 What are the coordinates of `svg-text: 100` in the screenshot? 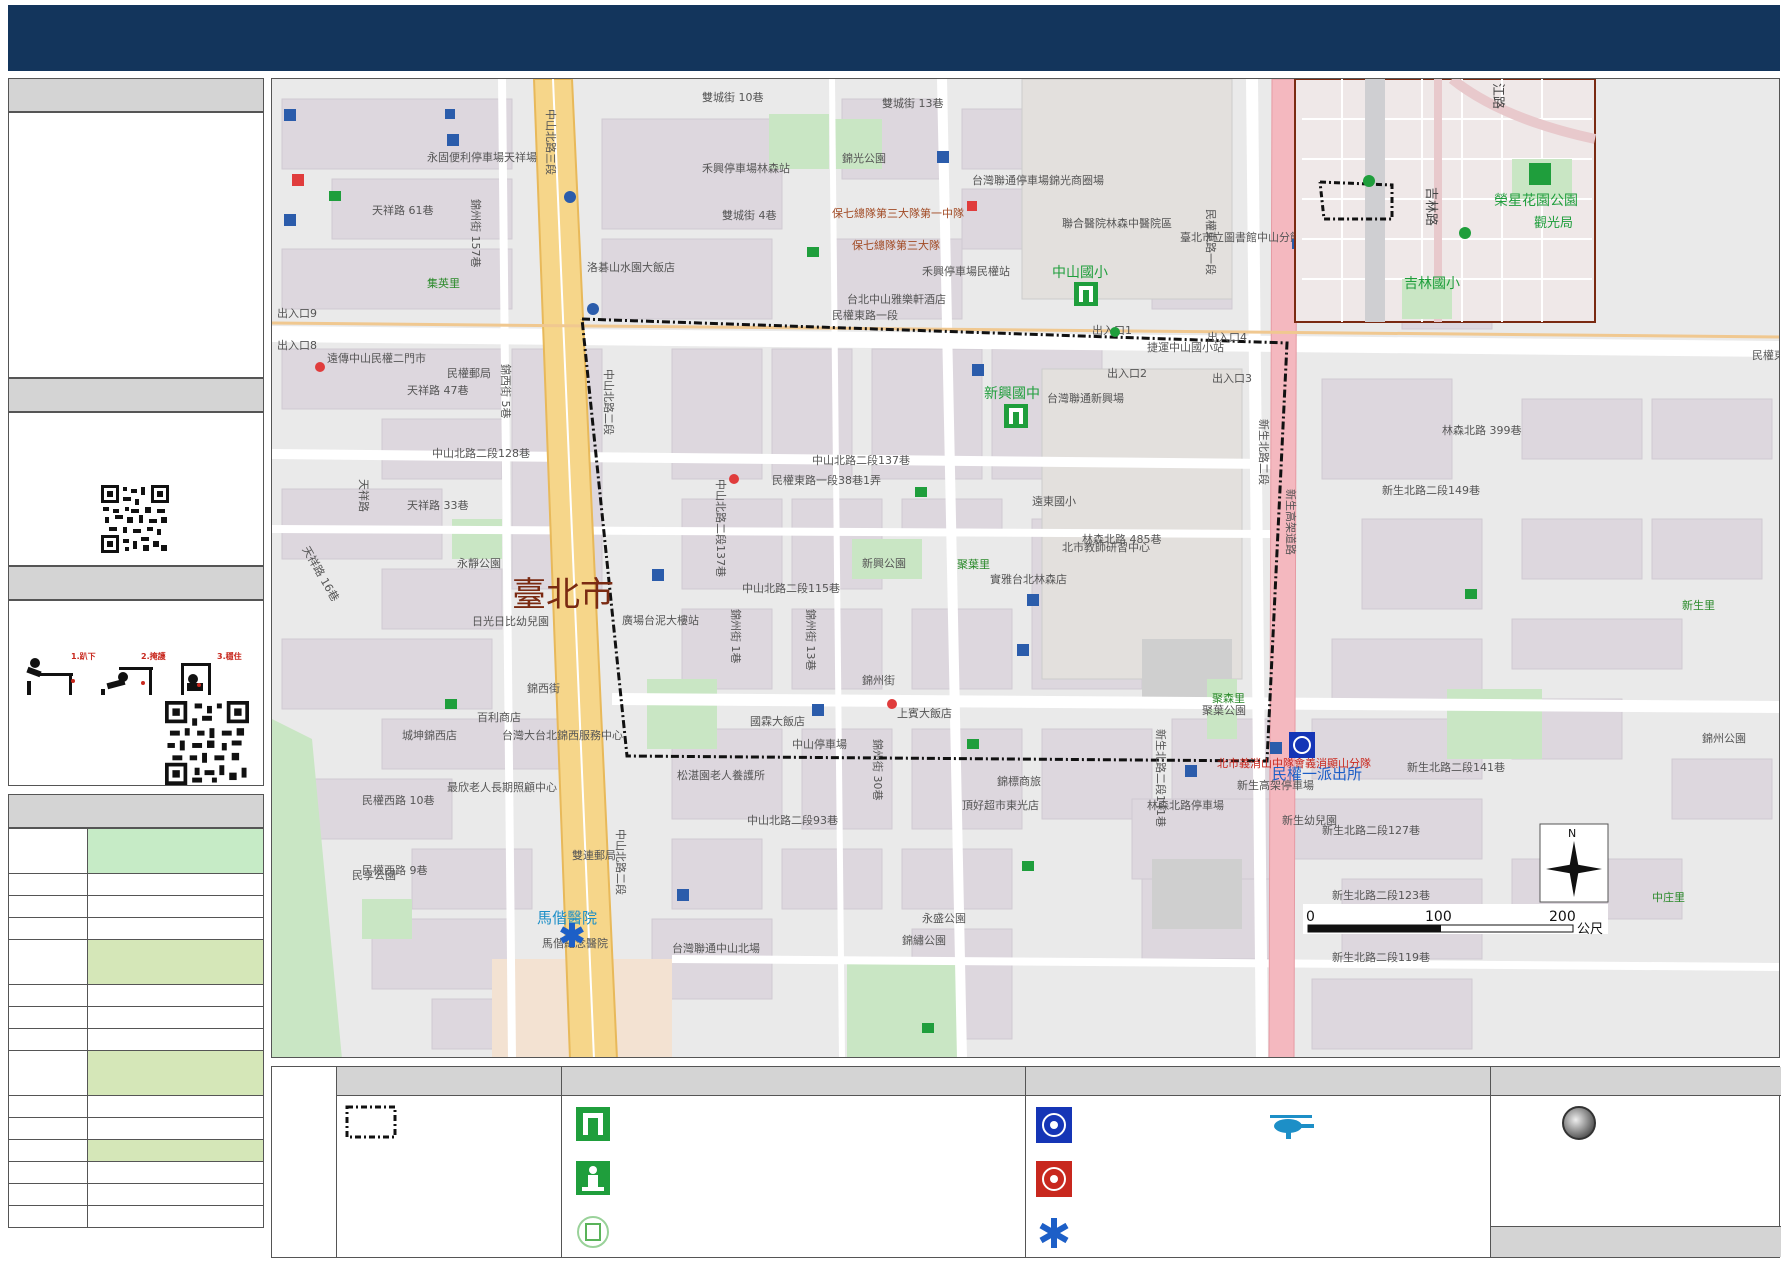 It's located at (1438, 917).